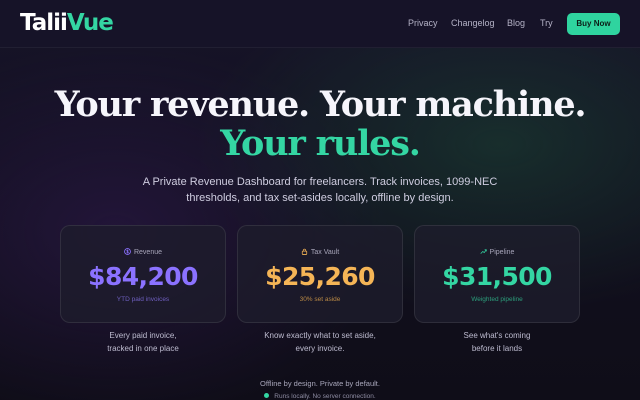 The width and height of the screenshot is (640, 400). I want to click on pipeline-card: Pipeline $31,500 Weighted pipeline, so click(497, 274).